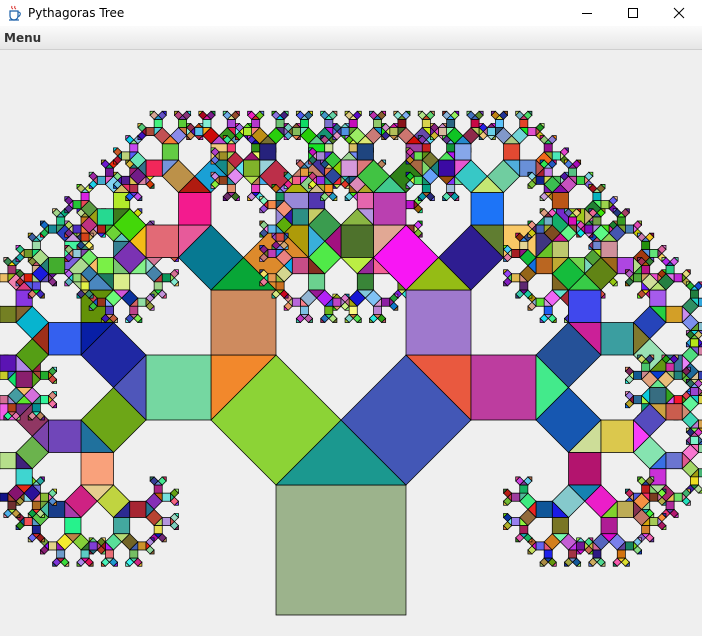 The image size is (702, 636). I want to click on minimize-button, so click(587, 13).